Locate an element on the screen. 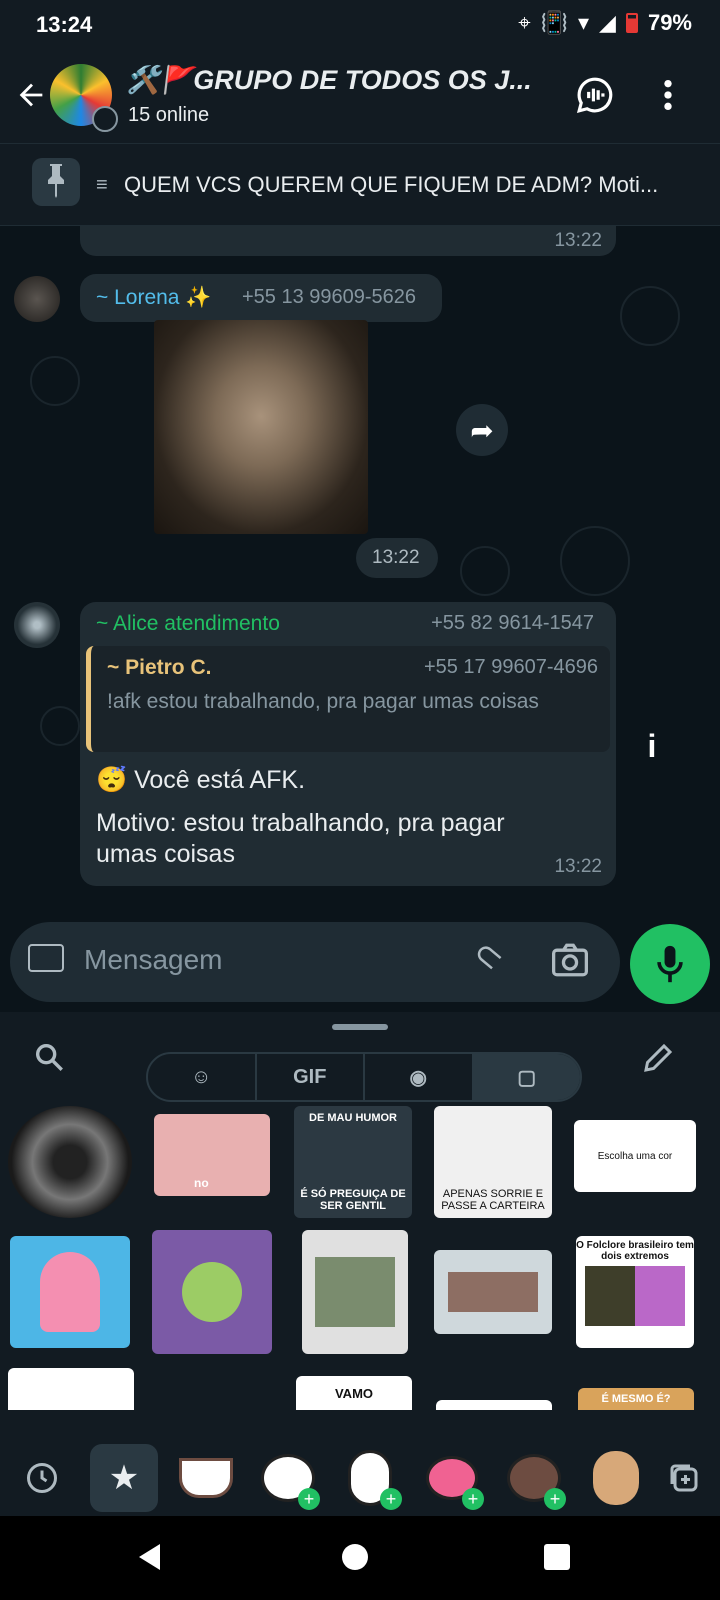 This screenshot has height=1600, width=720. attach-icon: ⊂ is located at coordinates (488, 956).